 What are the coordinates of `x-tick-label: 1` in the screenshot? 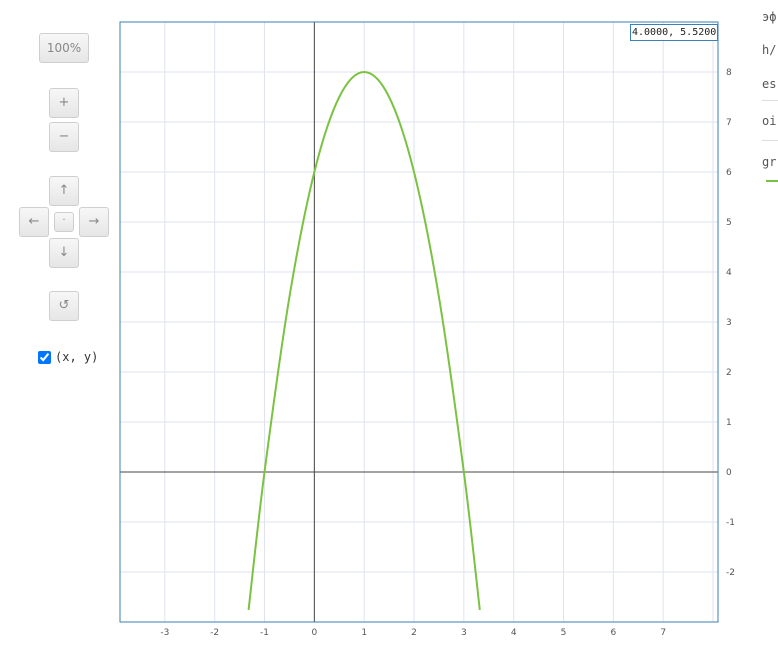 It's located at (364, 633).